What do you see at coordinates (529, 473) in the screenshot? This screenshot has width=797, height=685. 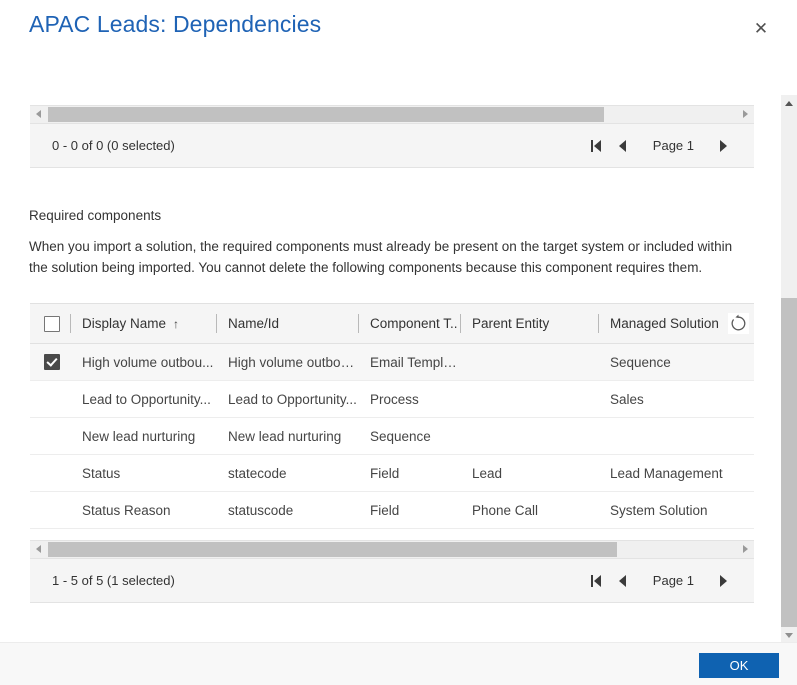 I see `cell-parent-entity: Lead` at bounding box center [529, 473].